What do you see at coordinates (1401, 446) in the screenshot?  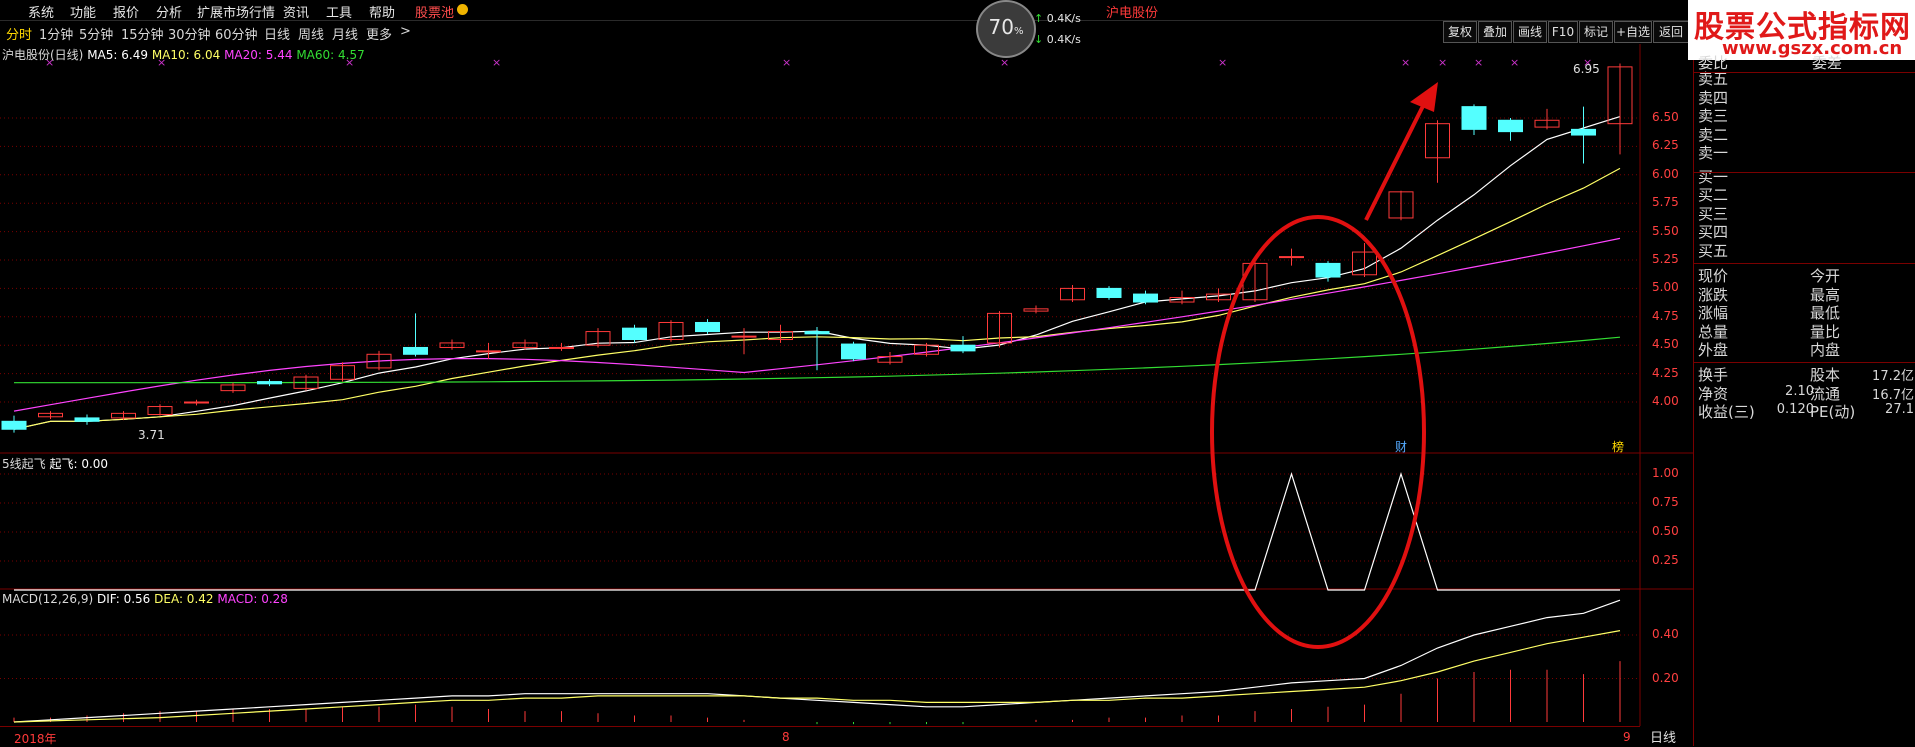 I see `finance-marker: 财` at bounding box center [1401, 446].